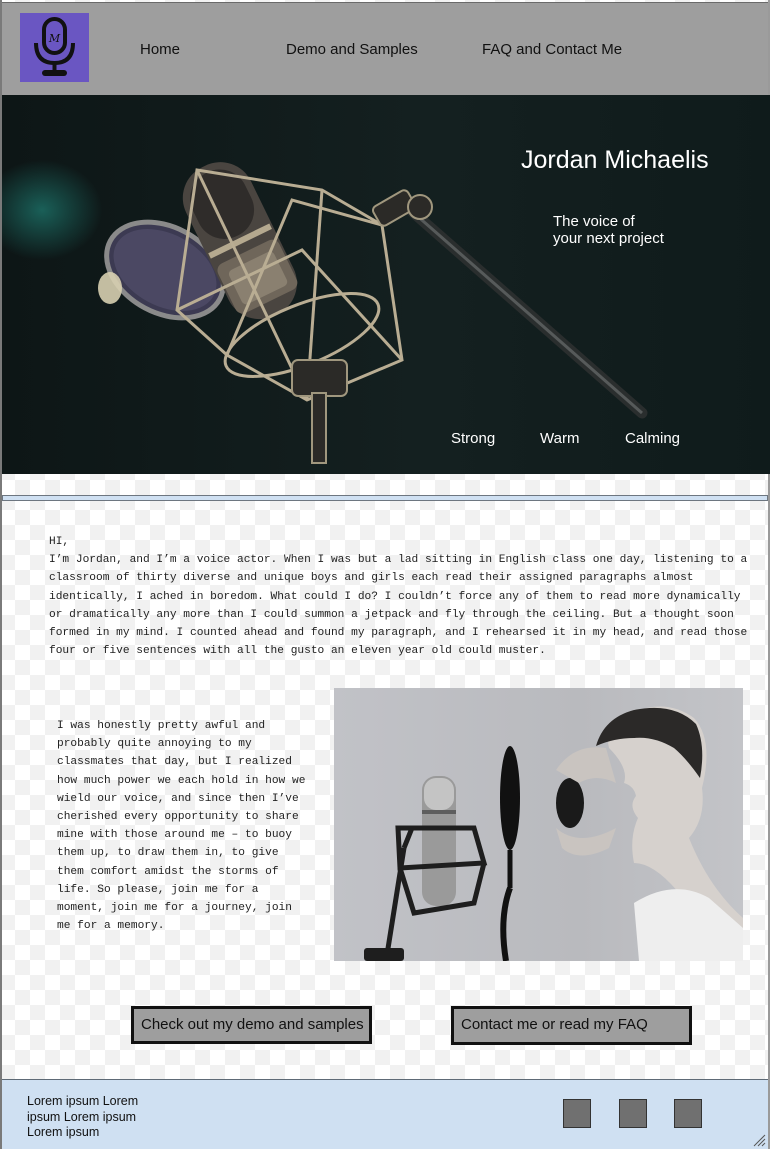 Image resolution: width=770 pixels, height=1149 pixels. Describe the element at coordinates (473, 438) in the screenshot. I see `trait-strong: Strong` at that location.